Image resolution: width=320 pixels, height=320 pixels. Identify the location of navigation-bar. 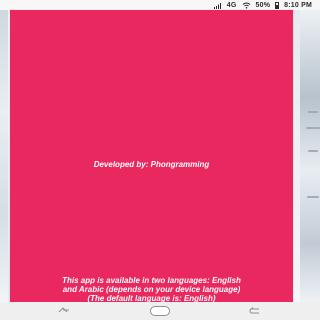
(160, 311).